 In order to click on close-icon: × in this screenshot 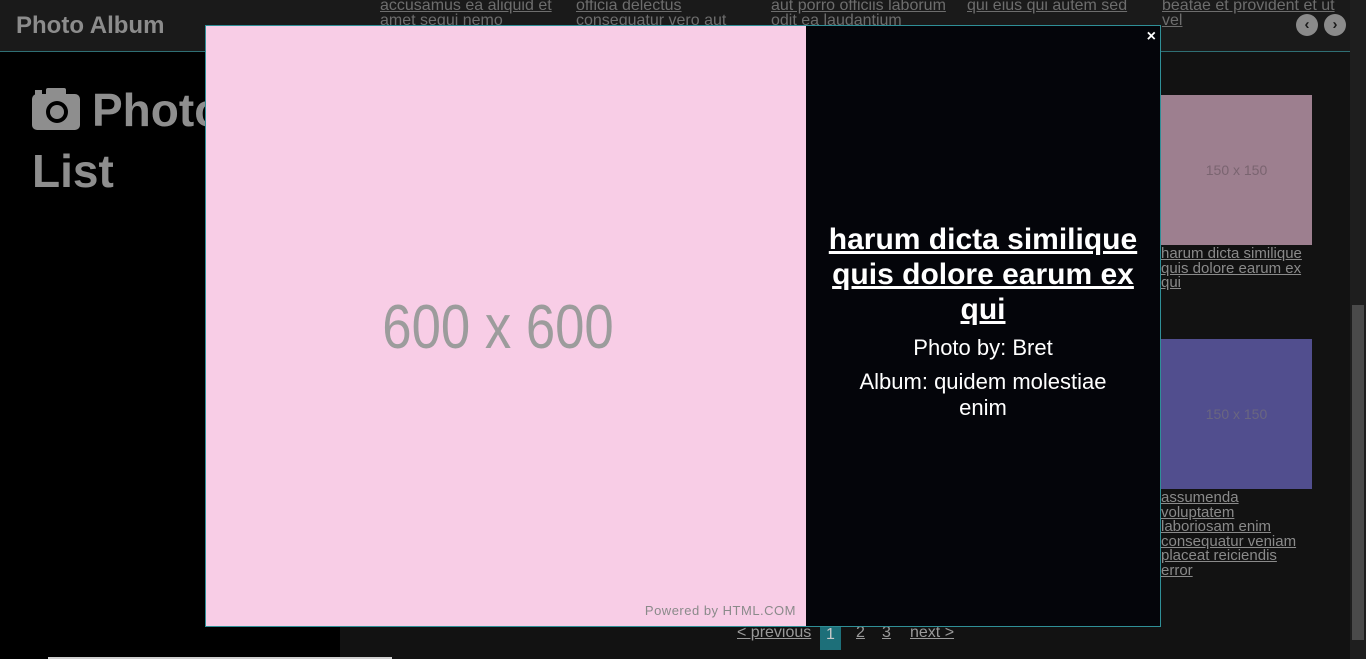, I will do `click(1151, 37)`.